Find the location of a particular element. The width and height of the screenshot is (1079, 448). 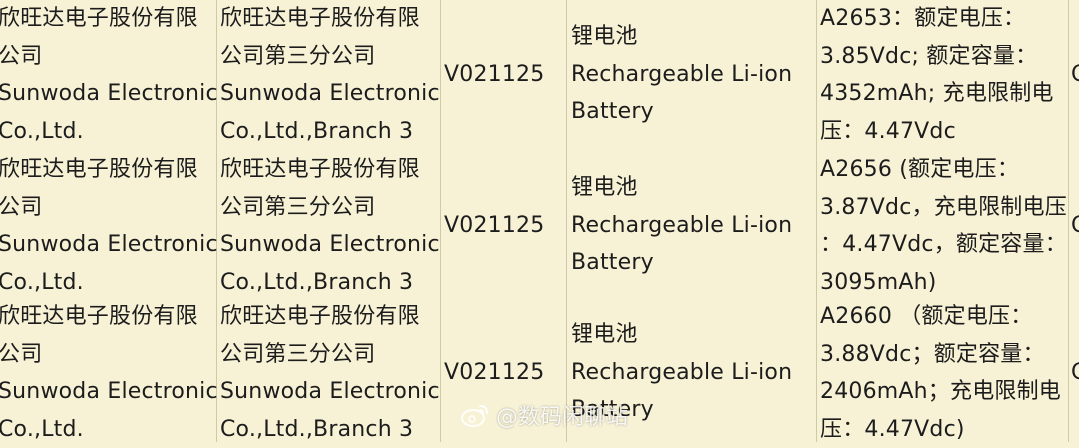

watermark: @数码闲聊站 is located at coordinates (544, 415).